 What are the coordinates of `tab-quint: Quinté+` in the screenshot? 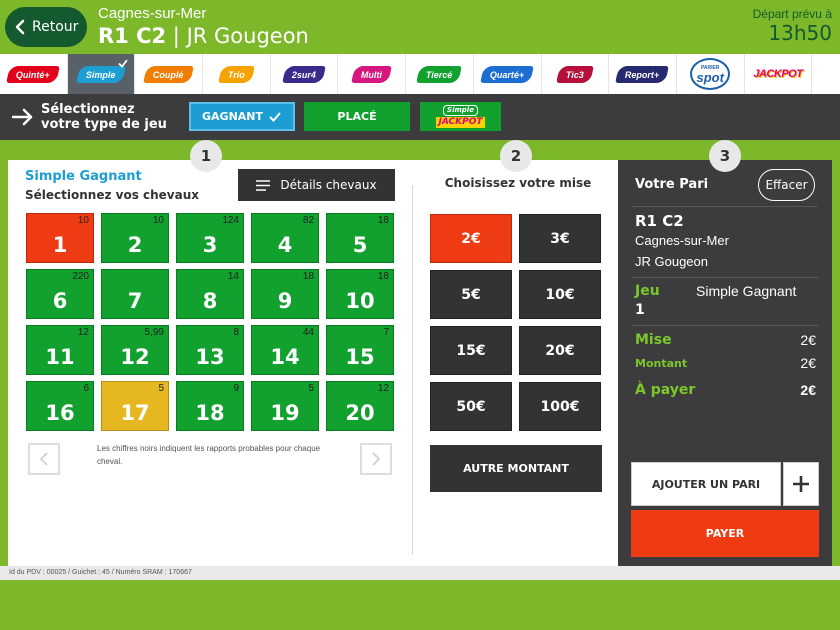 It's located at (34, 74).